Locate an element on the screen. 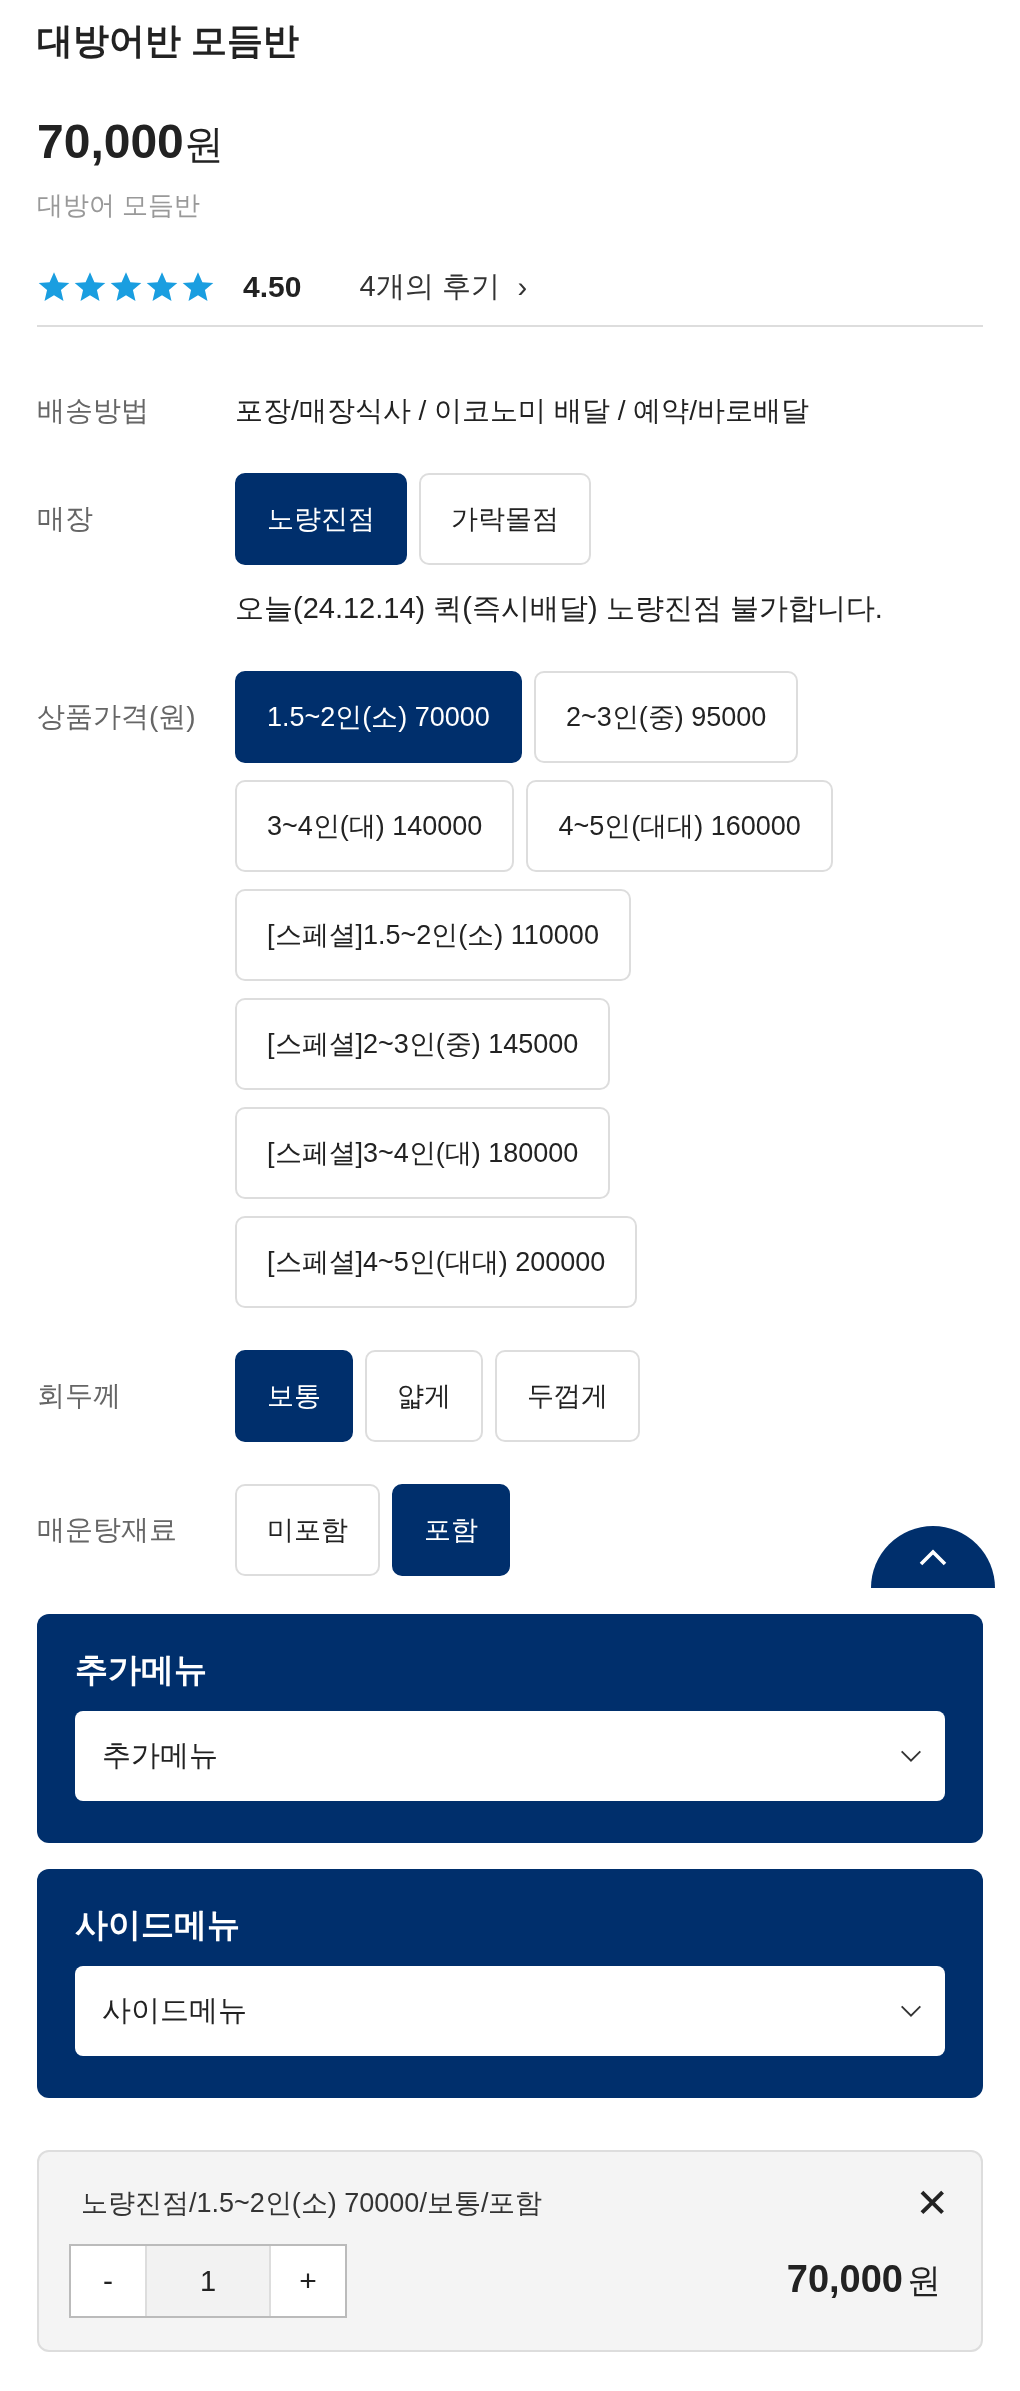  option-button: [스페셜]4~5인(대대) 200000 is located at coordinates (436, 1262).